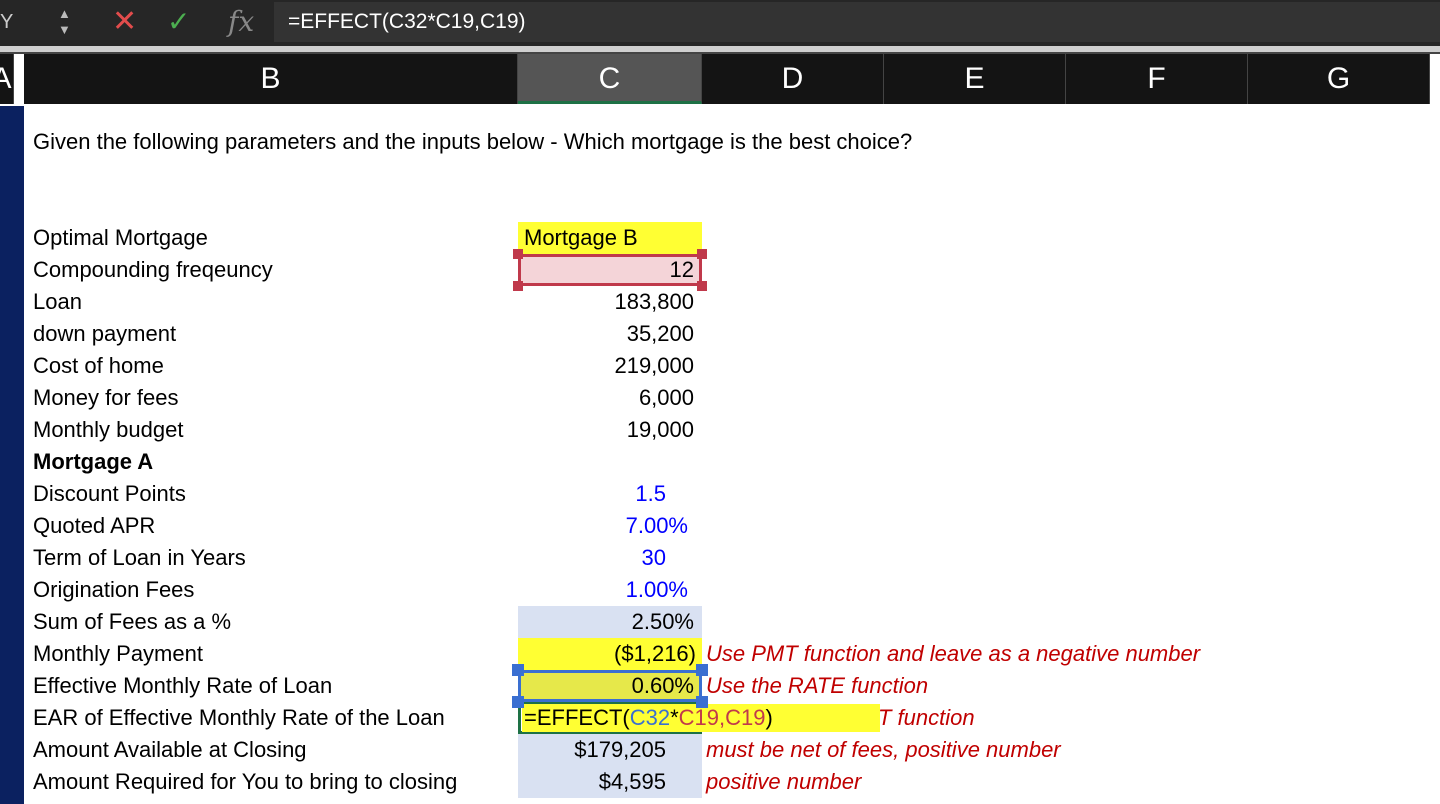  Describe the element at coordinates (106, 398) in the screenshot. I see `row-label: Money for fees` at that location.